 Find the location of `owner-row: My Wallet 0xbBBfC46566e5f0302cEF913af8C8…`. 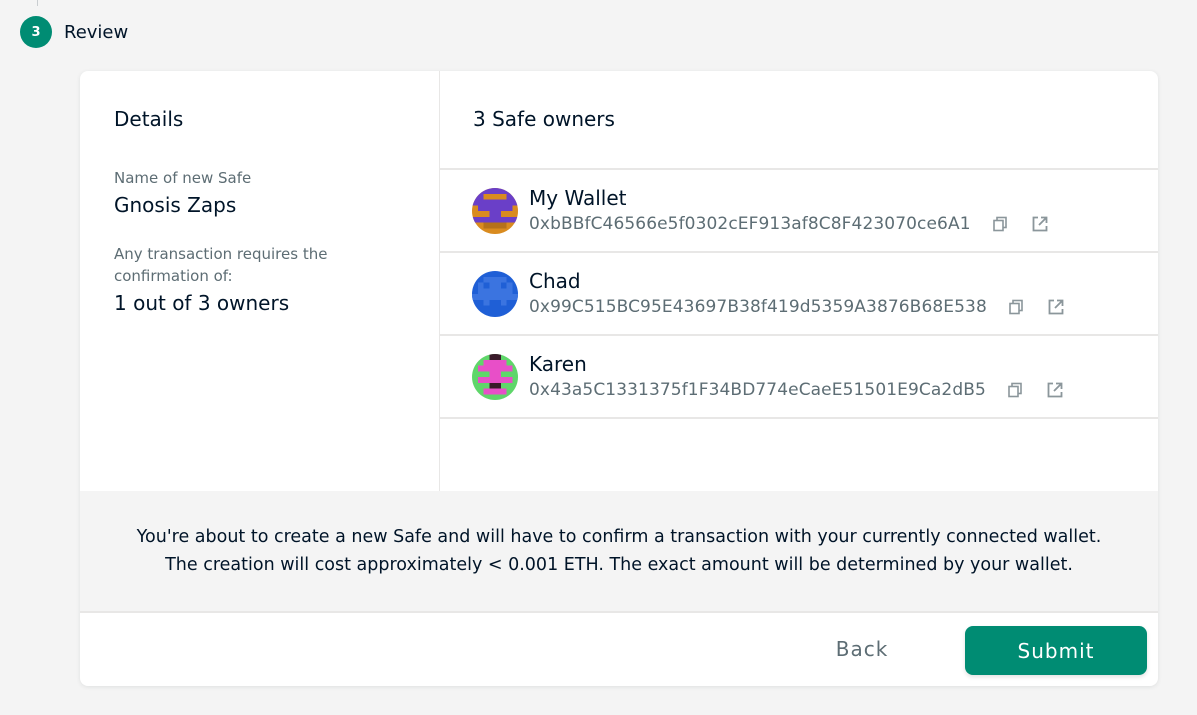

owner-row: My Wallet 0xbBBfC46566e5f0302cEF913af8C8… is located at coordinates (799, 211).